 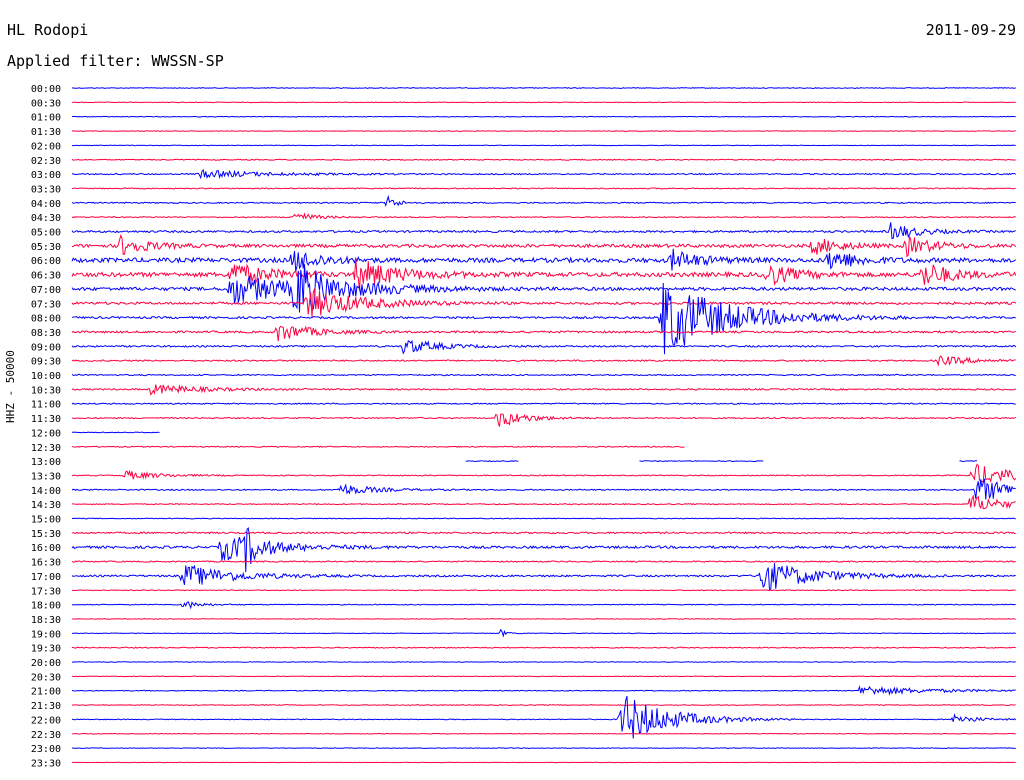 I want to click on row-time-label: 23:00, so click(x=46, y=749).